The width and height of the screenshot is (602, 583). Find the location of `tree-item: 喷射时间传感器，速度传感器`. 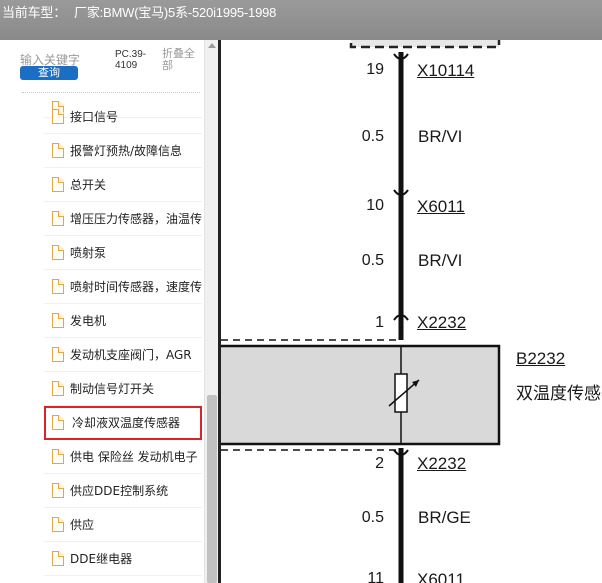

tree-item: 喷射时间传感器，速度传感器 is located at coordinates (123, 287).